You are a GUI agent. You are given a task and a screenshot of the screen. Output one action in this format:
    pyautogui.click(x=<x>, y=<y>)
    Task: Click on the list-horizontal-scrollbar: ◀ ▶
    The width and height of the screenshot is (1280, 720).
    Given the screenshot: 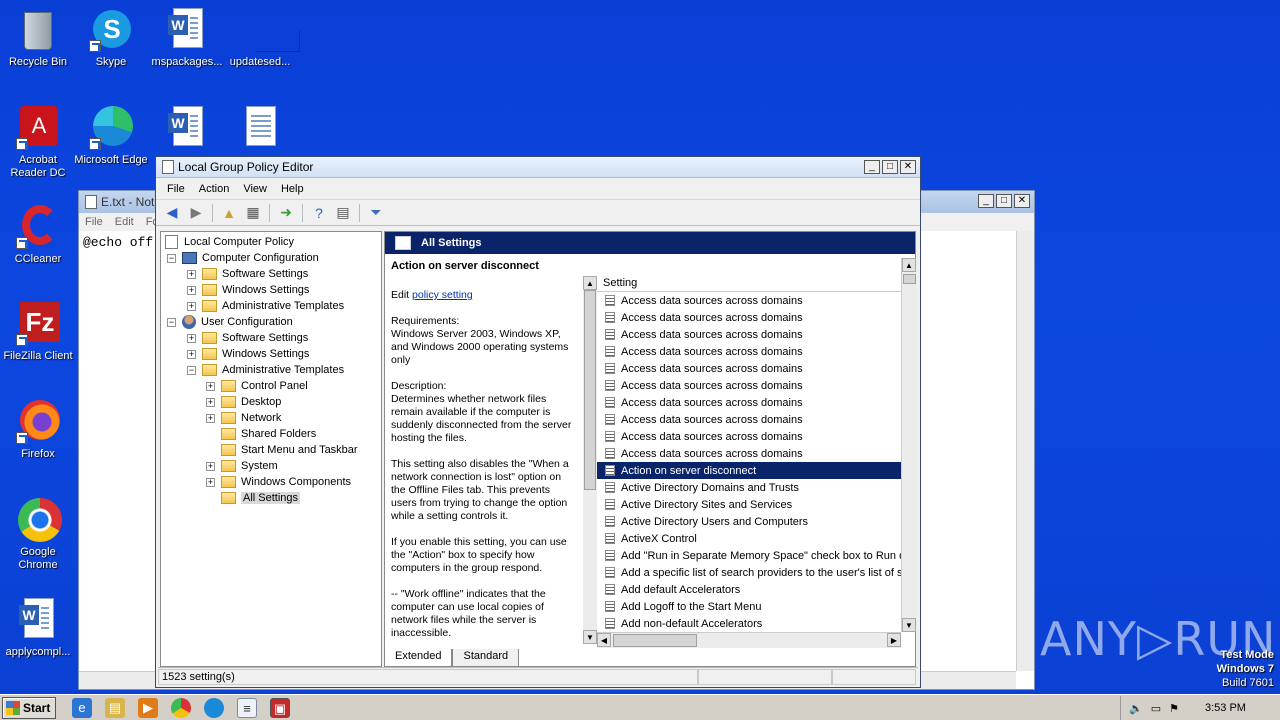 What is the action you would take?
    pyautogui.click(x=749, y=640)
    